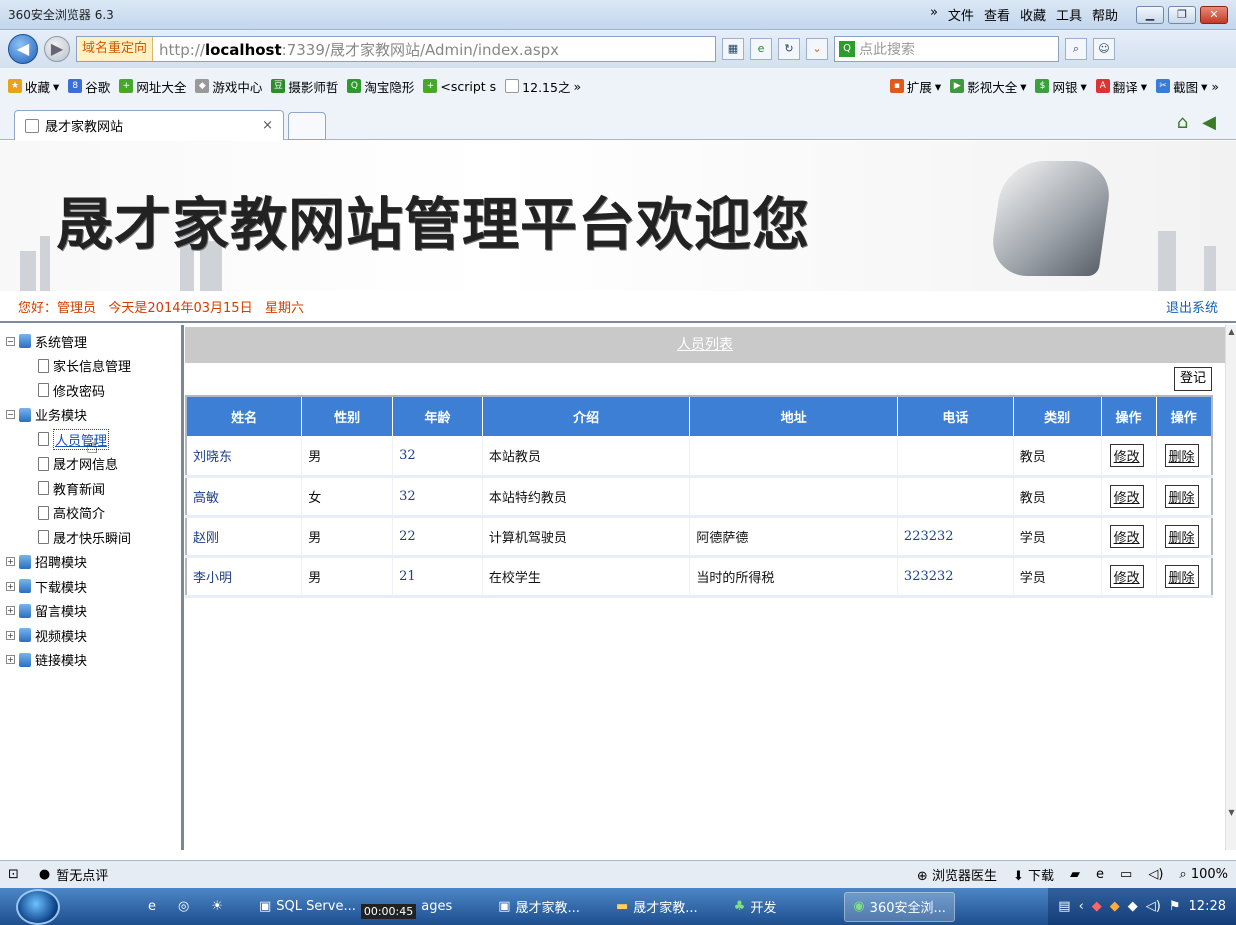  I want to click on tree-item-parent-info: 家长信息管理, so click(93, 366).